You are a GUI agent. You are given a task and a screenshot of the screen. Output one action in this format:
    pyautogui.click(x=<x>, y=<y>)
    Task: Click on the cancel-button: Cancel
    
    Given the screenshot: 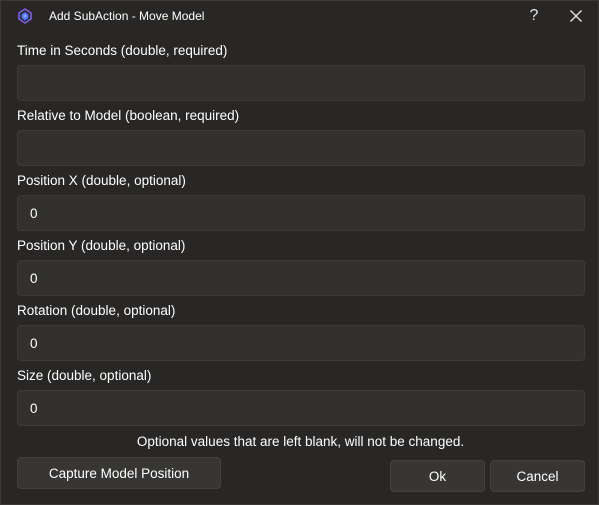 What is the action you would take?
    pyautogui.click(x=537, y=476)
    